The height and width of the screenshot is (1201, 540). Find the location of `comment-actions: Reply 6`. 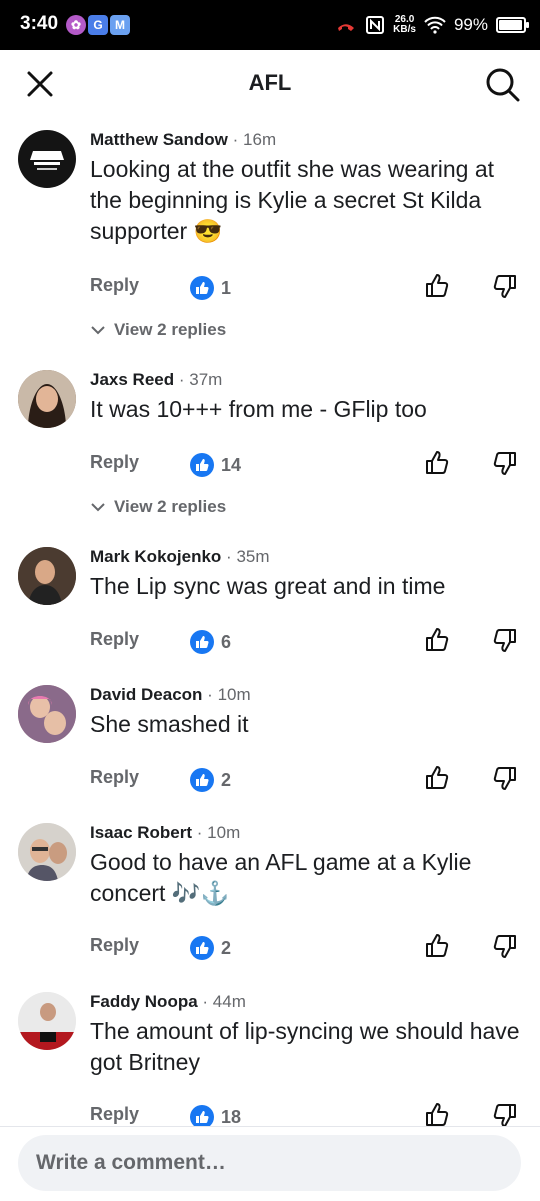

comment-actions: Reply 6 is located at coordinates (270, 642).